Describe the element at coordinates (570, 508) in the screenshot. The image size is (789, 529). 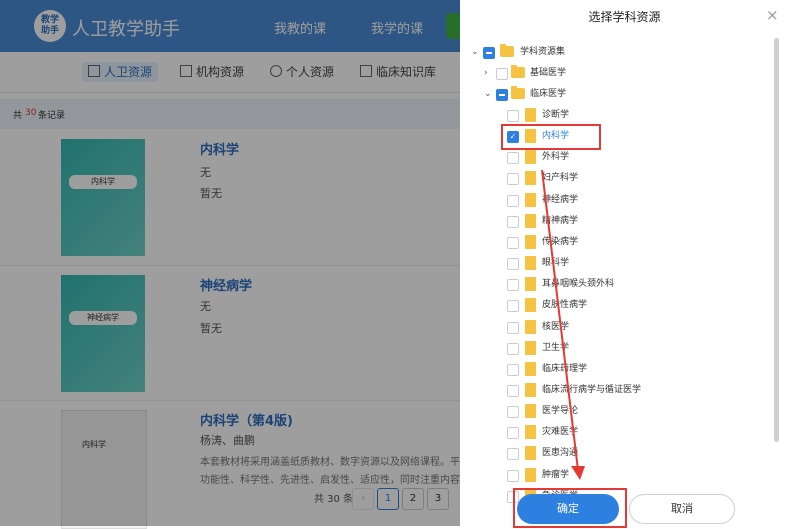
I see `annotation-button-box` at that location.